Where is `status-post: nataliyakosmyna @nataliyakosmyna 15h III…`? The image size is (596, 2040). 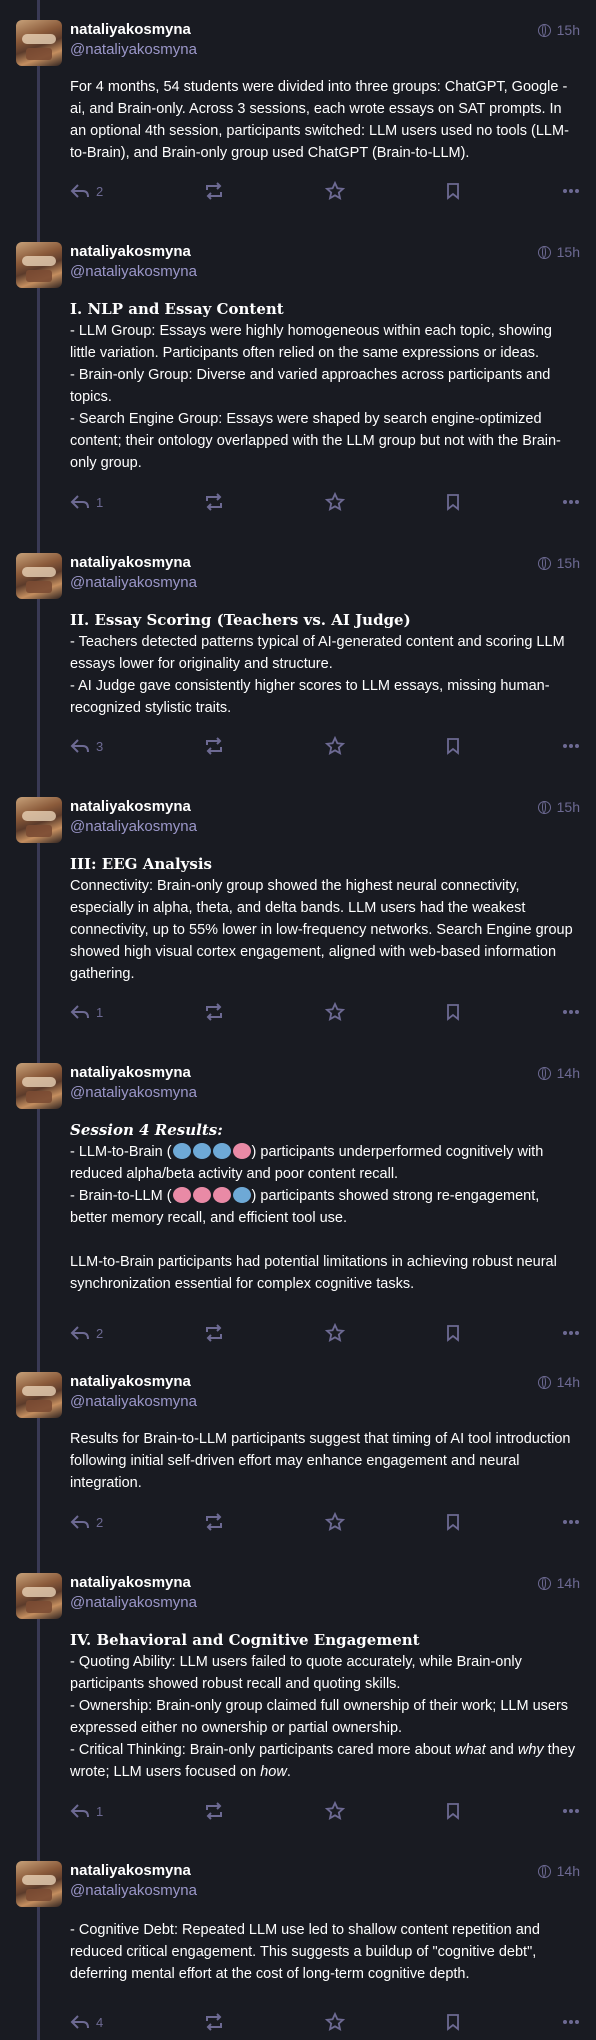
status-post: nataliyakosmyna @nataliyakosmyna 15h III… is located at coordinates (298, 905).